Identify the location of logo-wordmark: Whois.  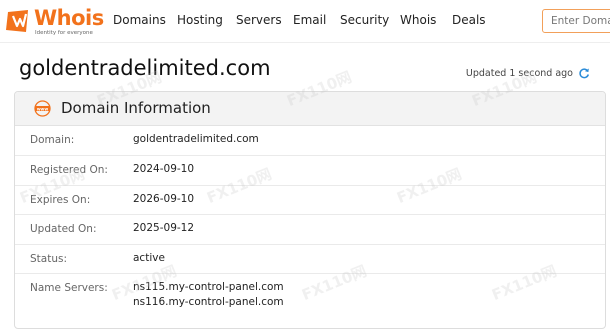
(69, 18).